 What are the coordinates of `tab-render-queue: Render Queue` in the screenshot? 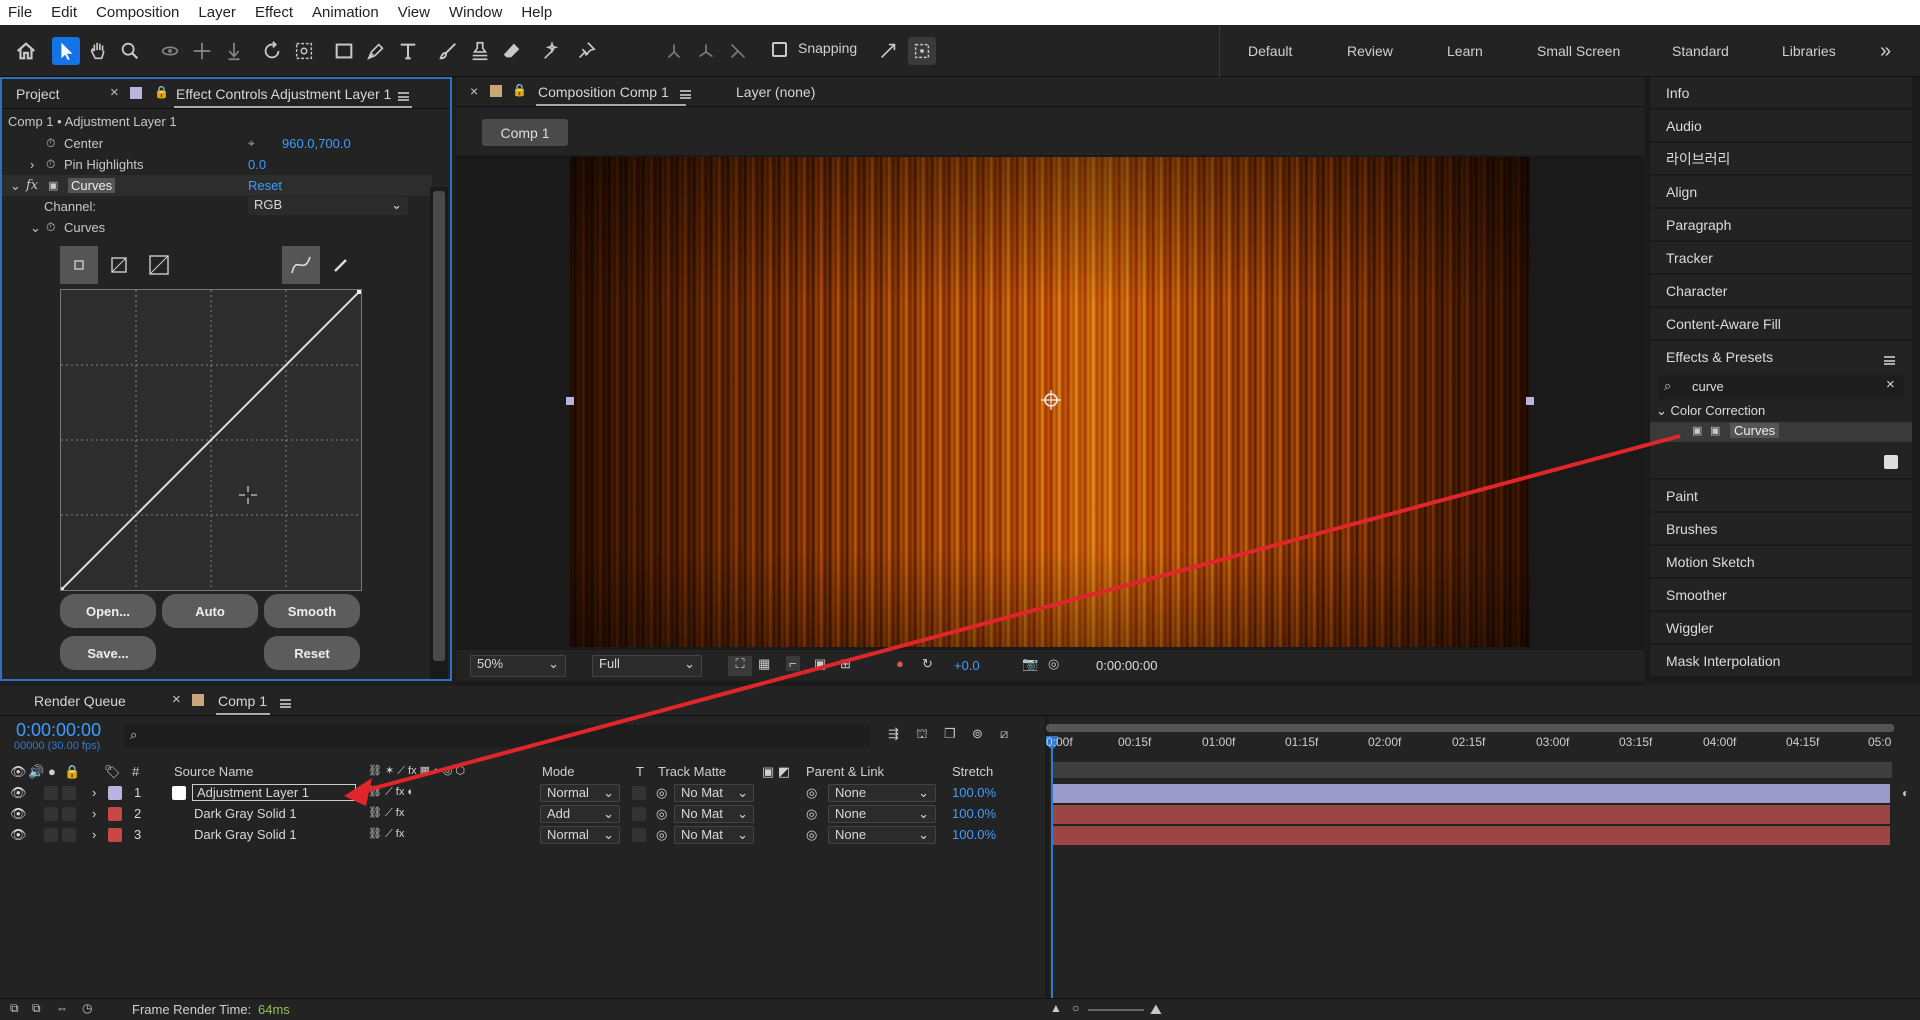 It's located at (80, 701).